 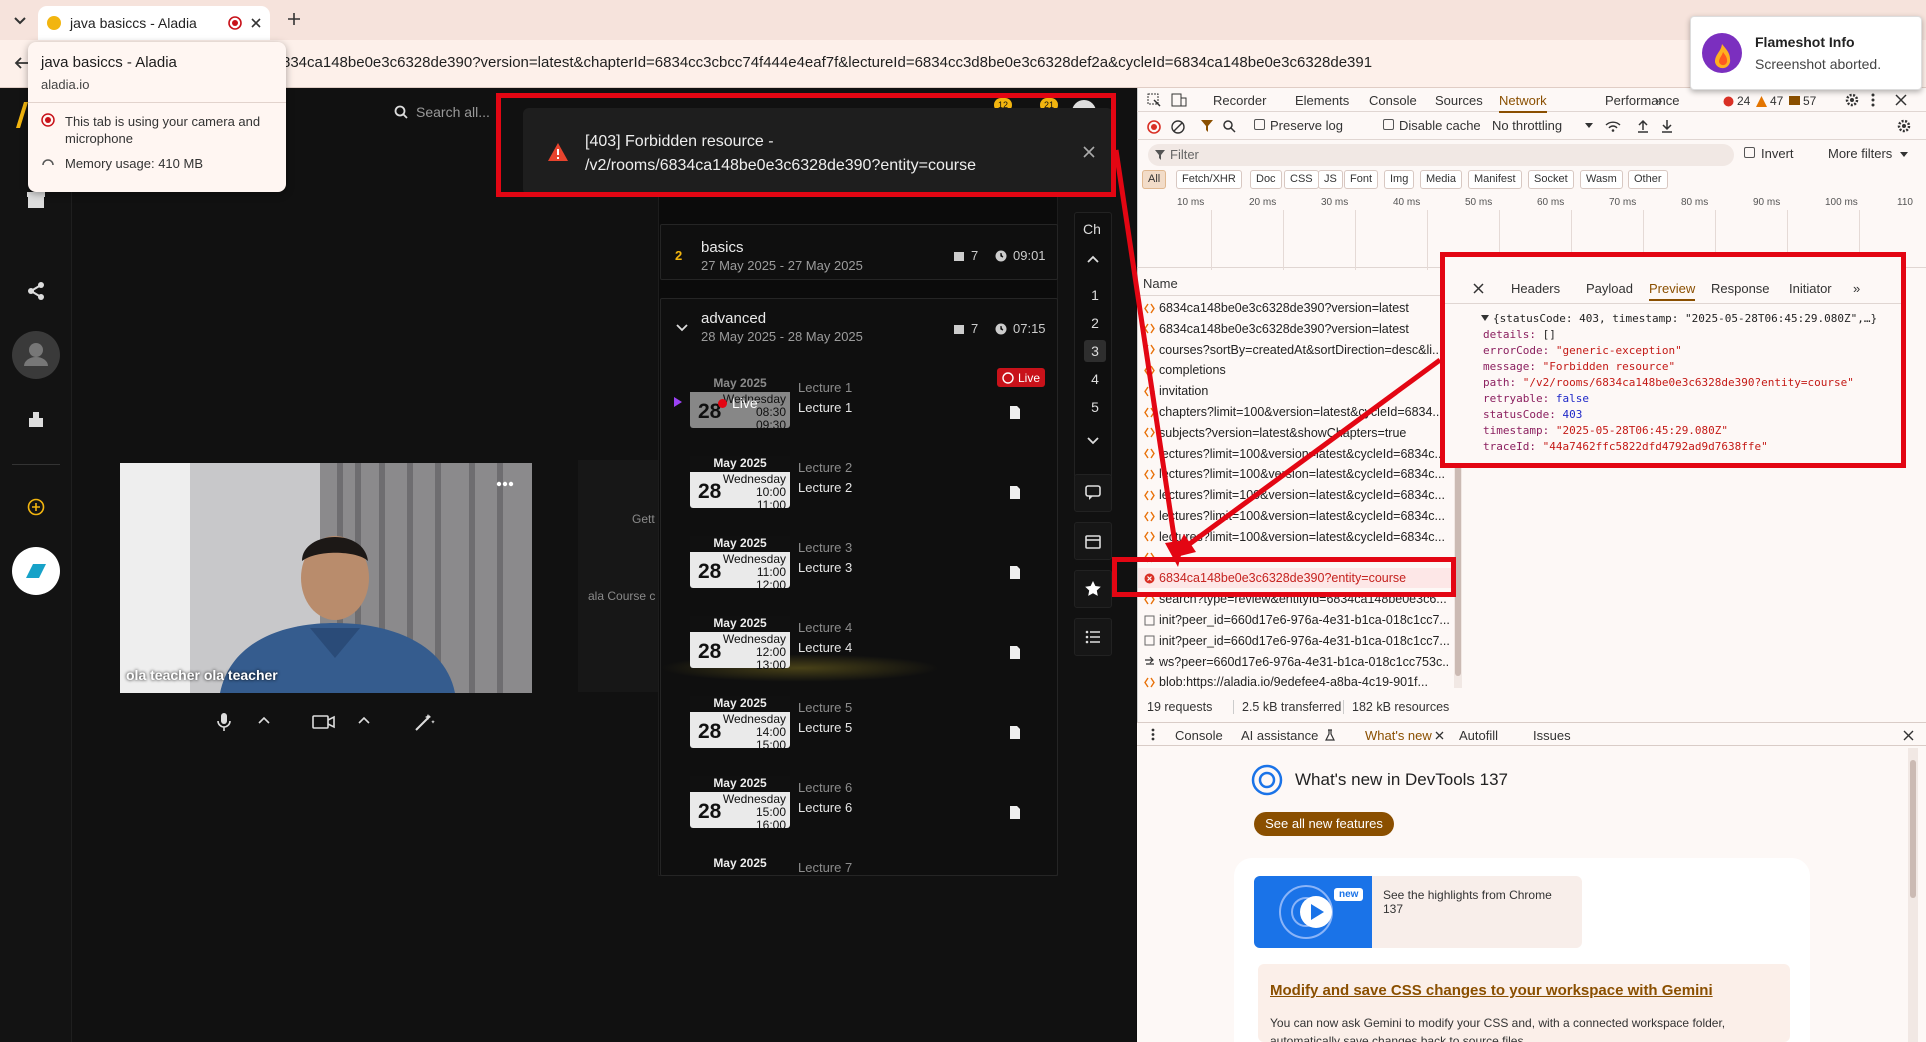 What do you see at coordinates (1478, 902) in the screenshot?
I see `highlights-label: See the highlights from Chrome 137` at bounding box center [1478, 902].